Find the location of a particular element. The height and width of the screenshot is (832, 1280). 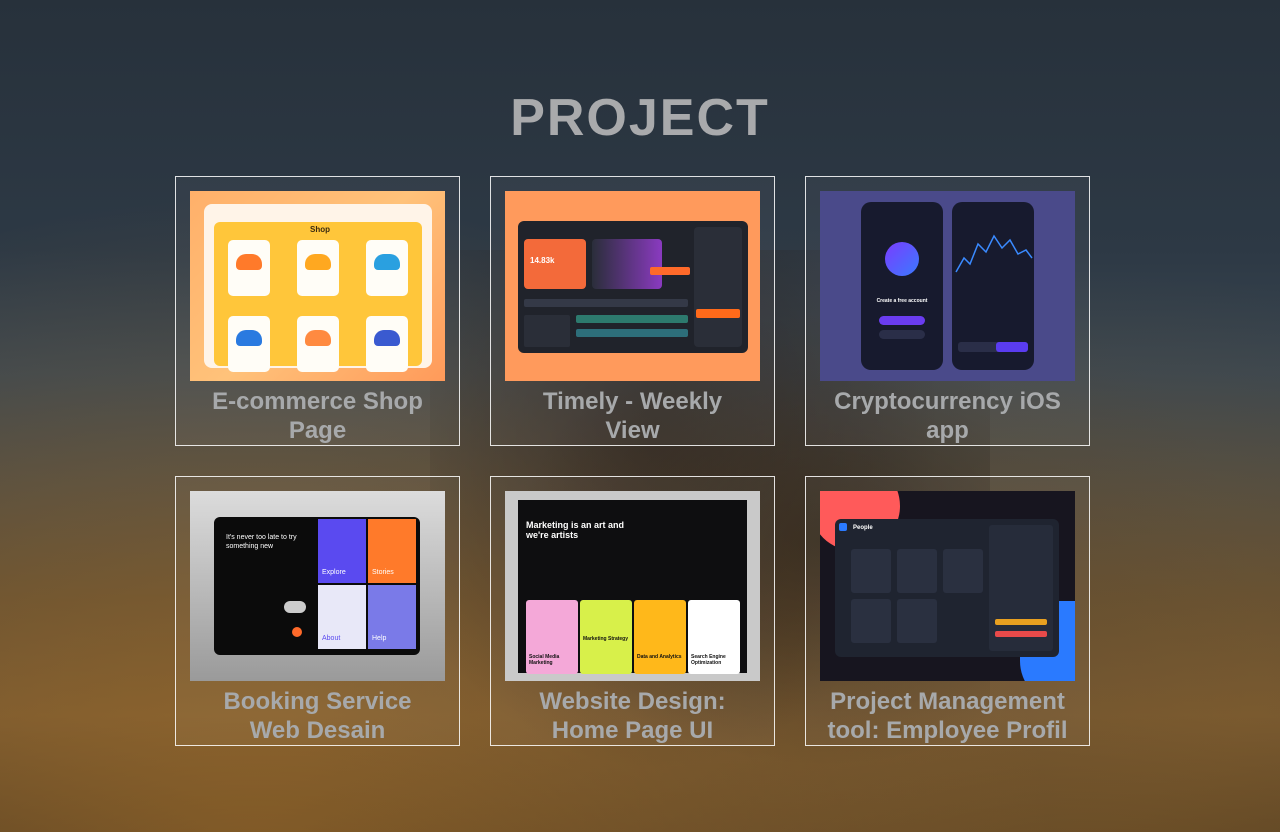

project-title-line1: E-commerce Shop is located at coordinates (317, 401).